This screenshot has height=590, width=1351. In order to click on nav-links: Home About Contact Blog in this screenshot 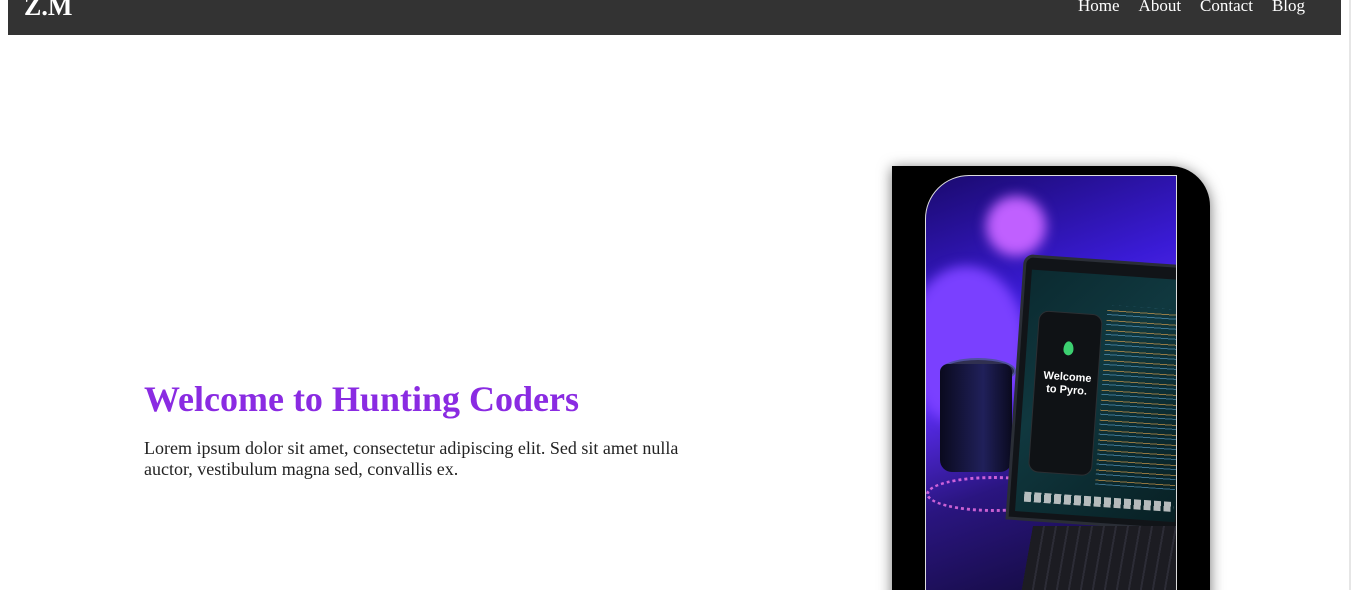, I will do `click(1191, 8)`.